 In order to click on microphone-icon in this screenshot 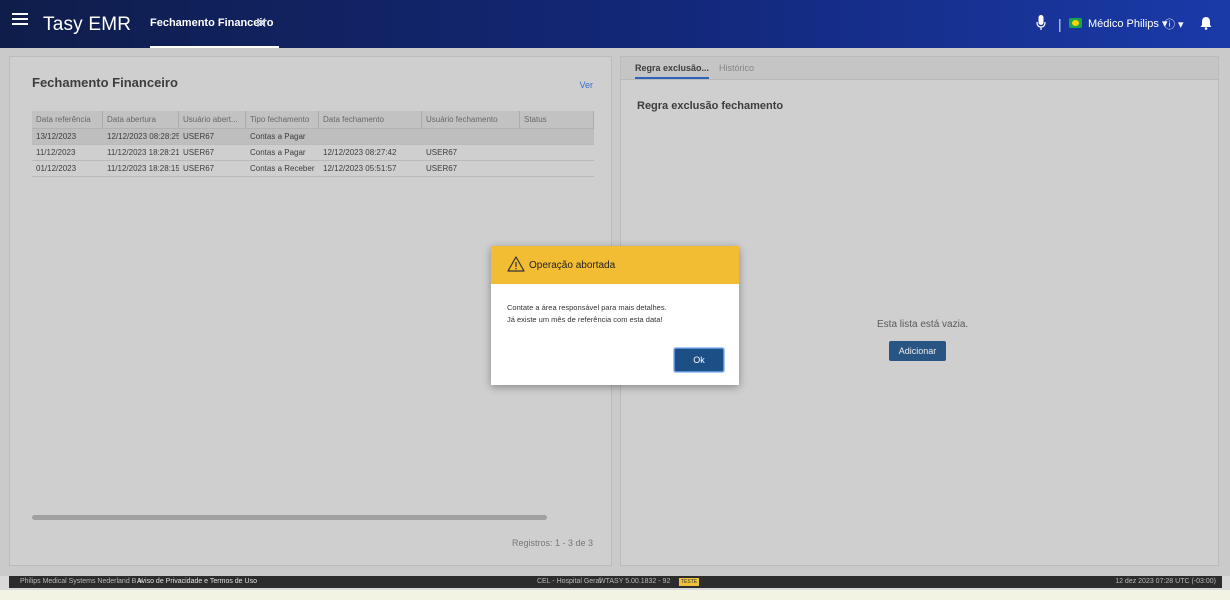, I will do `click(1041, 23)`.